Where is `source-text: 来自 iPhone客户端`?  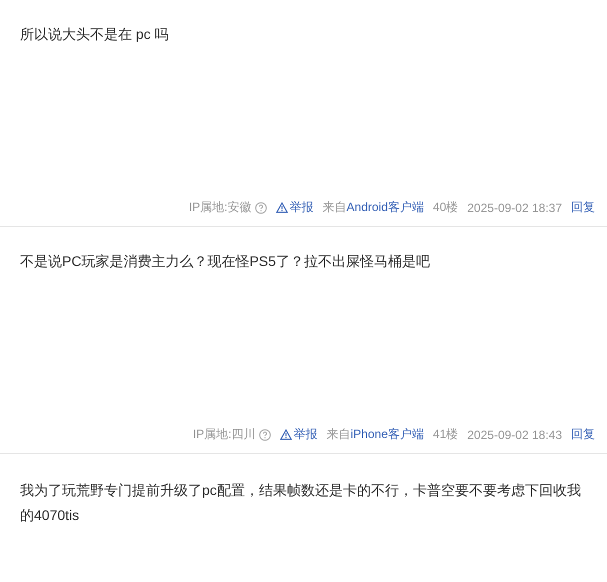 source-text: 来自 iPhone客户端 is located at coordinates (375, 434).